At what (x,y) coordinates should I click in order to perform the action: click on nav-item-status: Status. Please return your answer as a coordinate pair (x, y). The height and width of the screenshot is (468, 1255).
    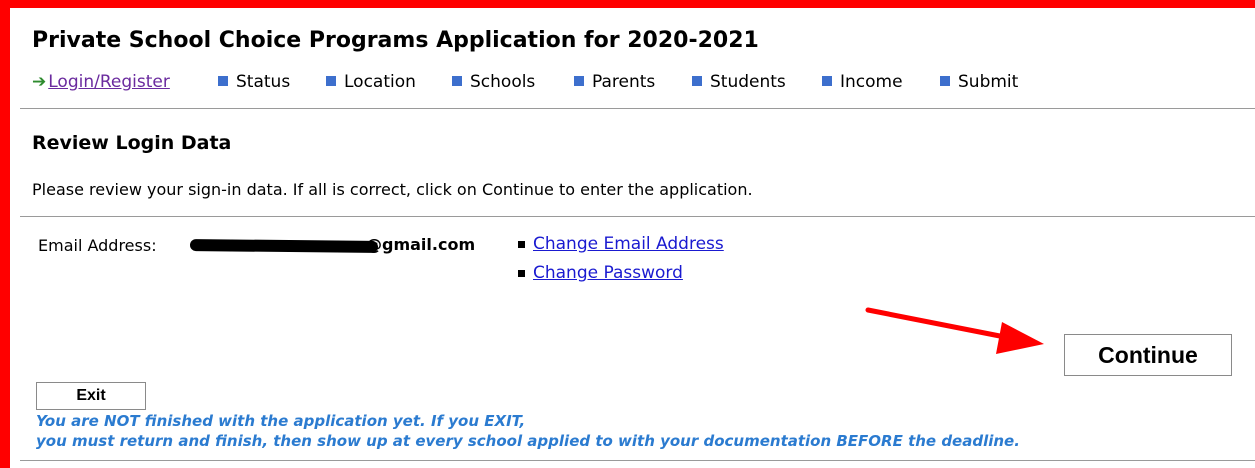
    Looking at the image, I should click on (254, 82).